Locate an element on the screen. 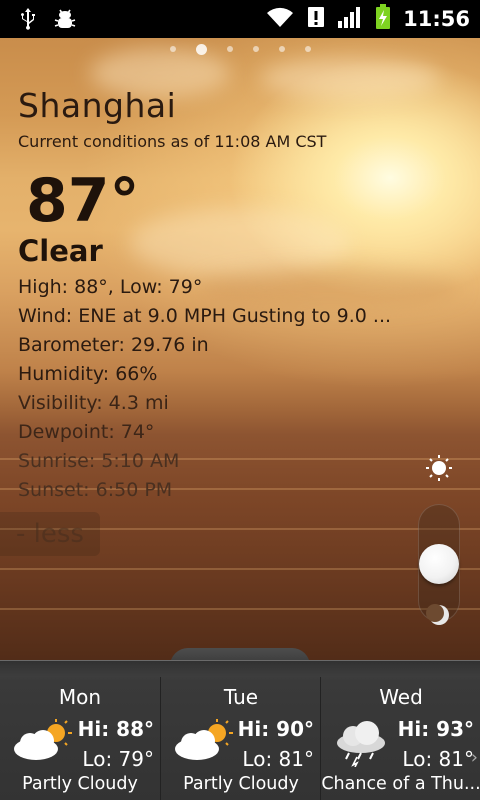 The height and width of the screenshot is (800, 480). detail-high-low: High: 88°, Low: 79° is located at coordinates (110, 287).